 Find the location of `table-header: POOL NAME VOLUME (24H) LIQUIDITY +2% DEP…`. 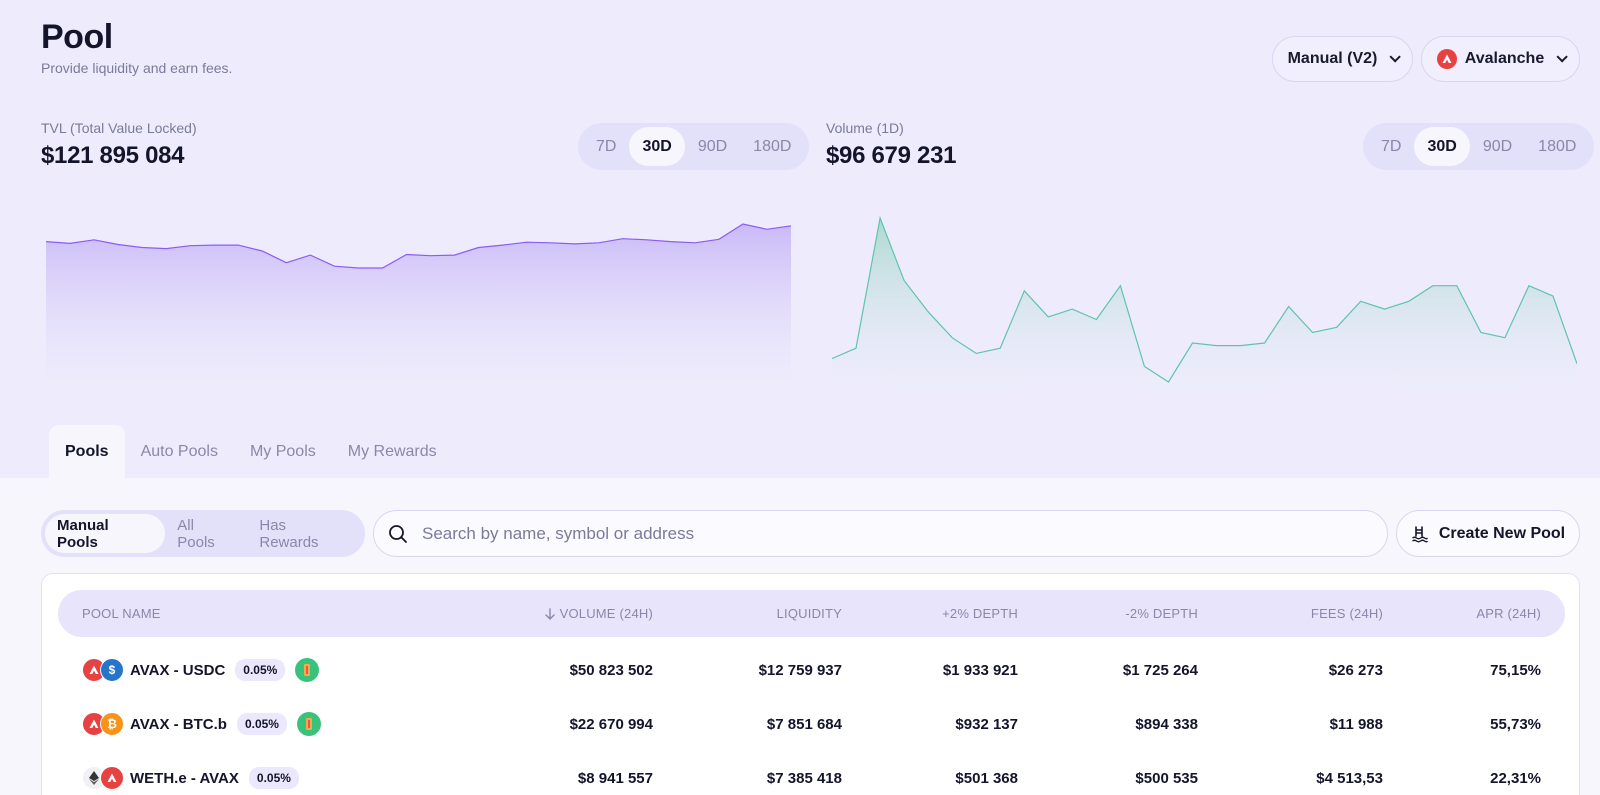

table-header: POOL NAME VOLUME (24H) LIQUIDITY +2% DEP… is located at coordinates (811, 613).